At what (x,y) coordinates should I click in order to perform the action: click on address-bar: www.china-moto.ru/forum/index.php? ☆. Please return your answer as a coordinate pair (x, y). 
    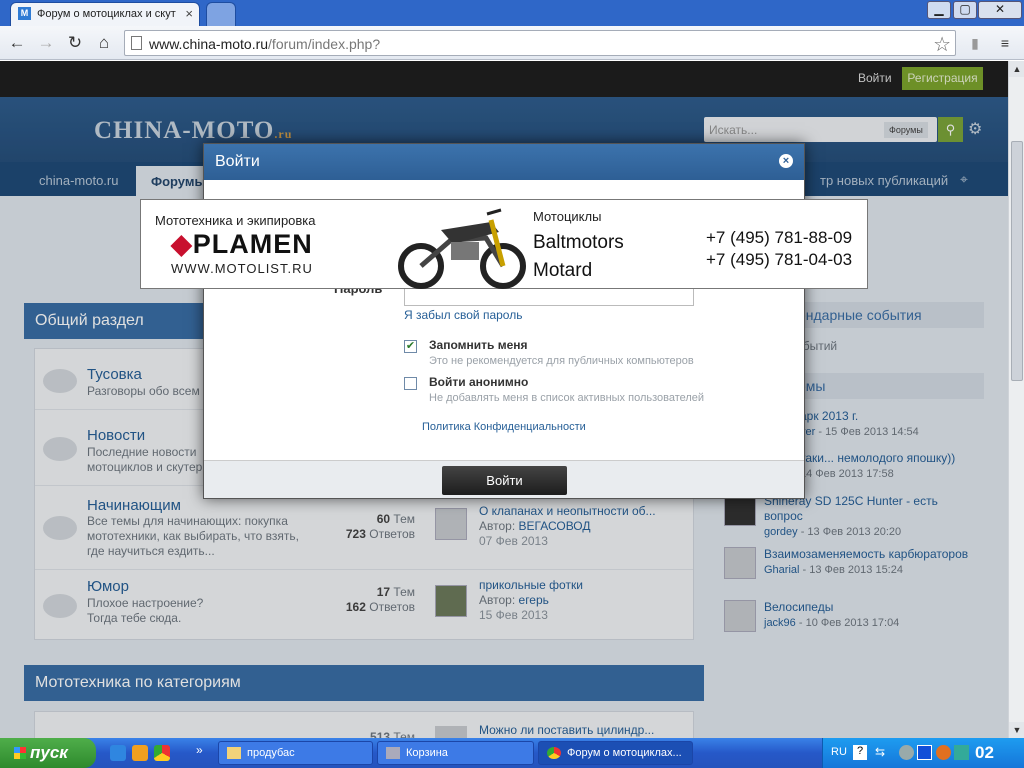
    Looking at the image, I should click on (540, 43).